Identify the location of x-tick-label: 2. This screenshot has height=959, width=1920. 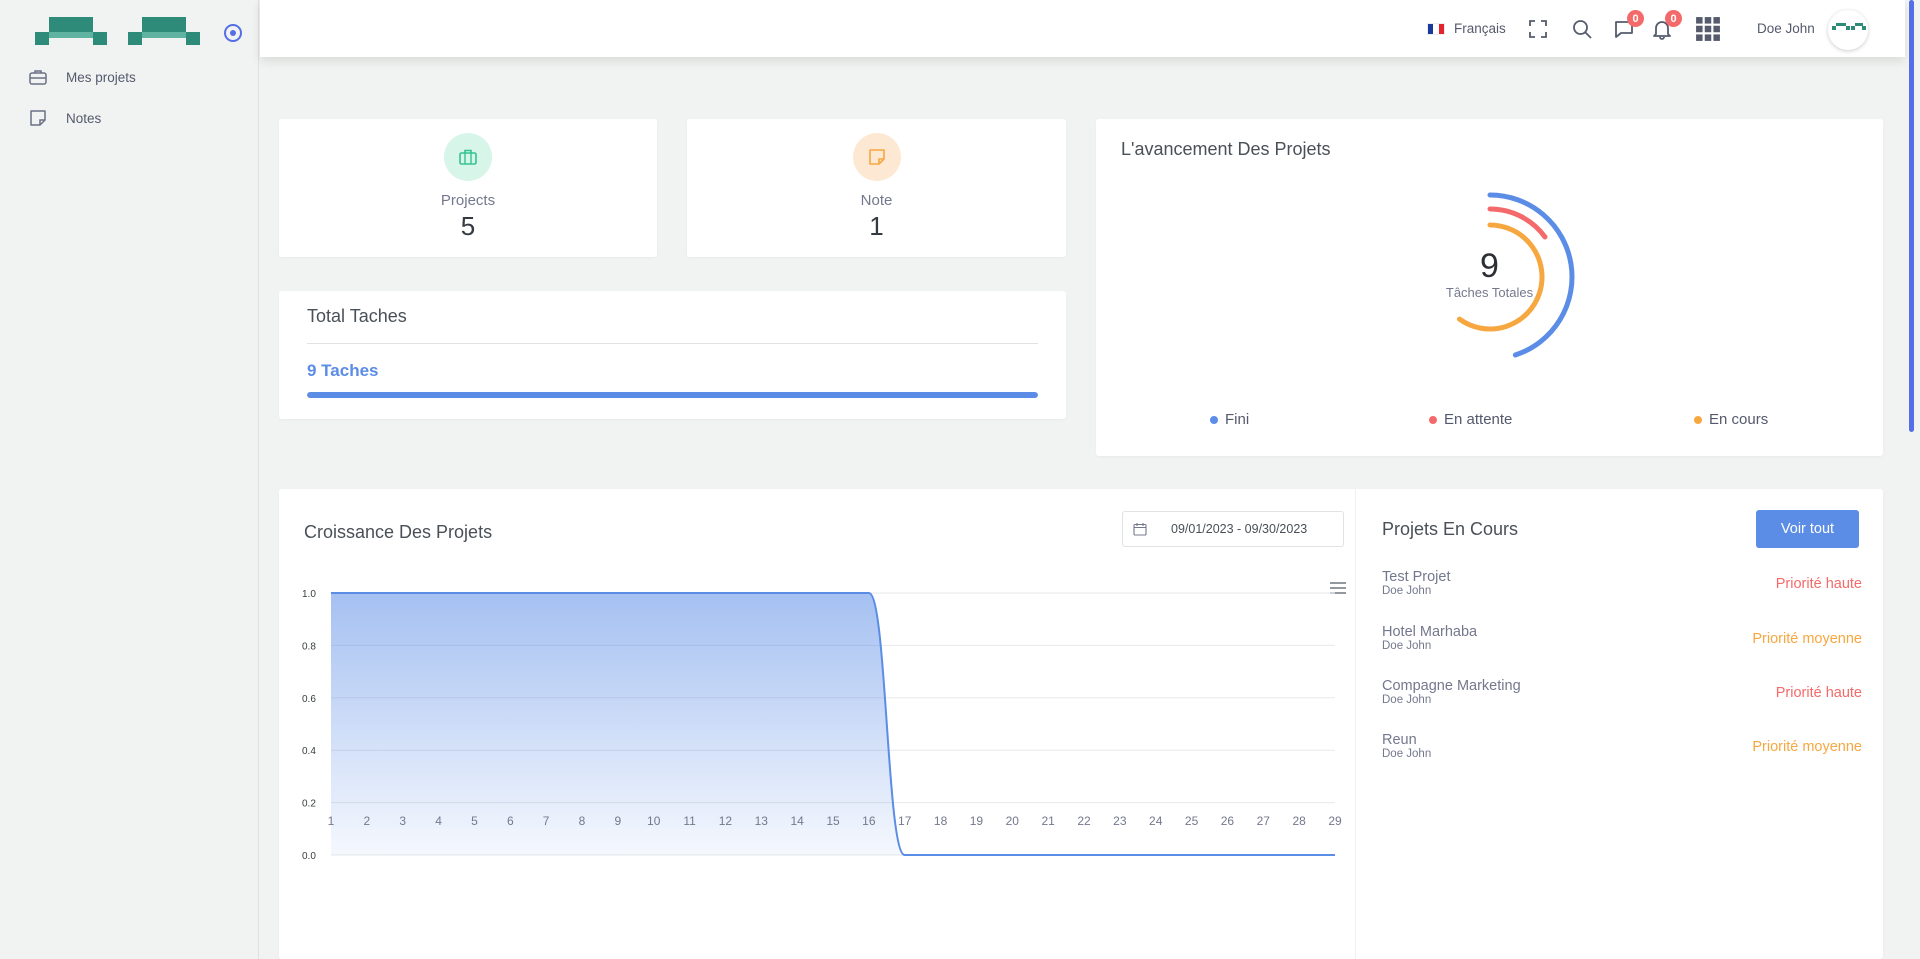
(367, 821).